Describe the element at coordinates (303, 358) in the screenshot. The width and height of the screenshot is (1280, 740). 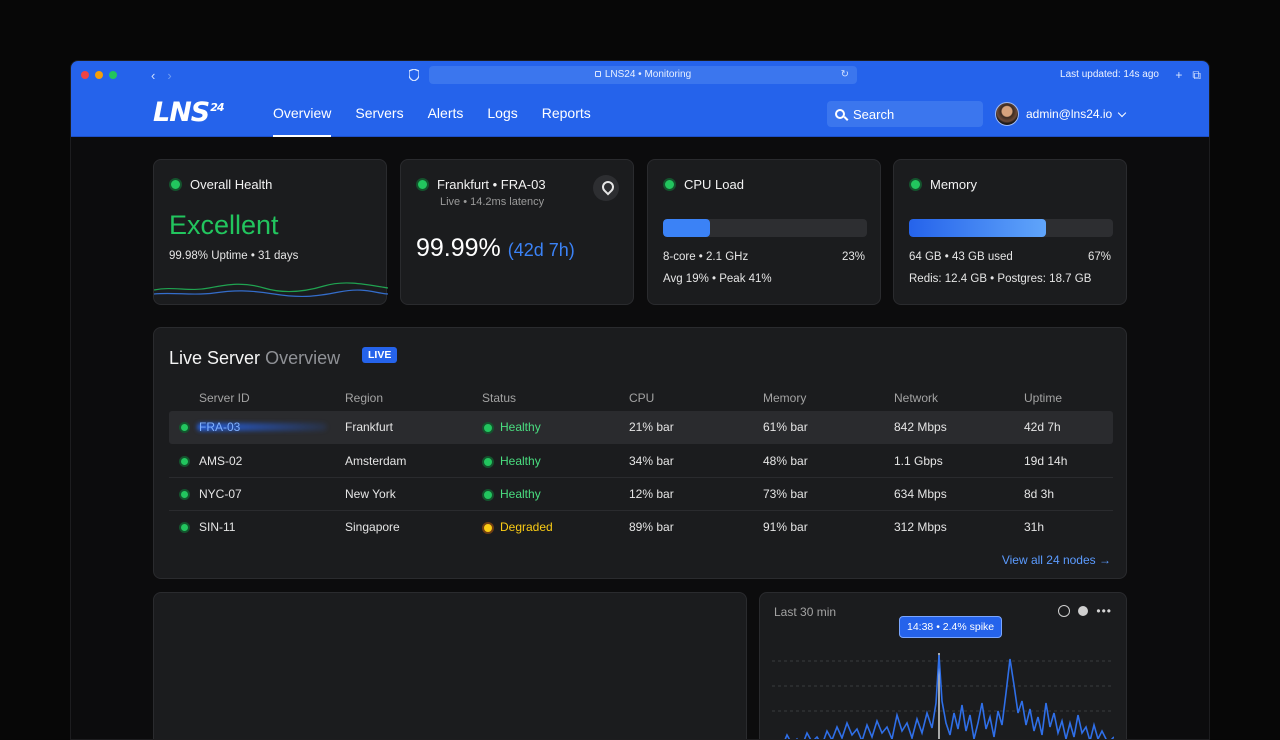
I see `title-muted: Overview` at that location.